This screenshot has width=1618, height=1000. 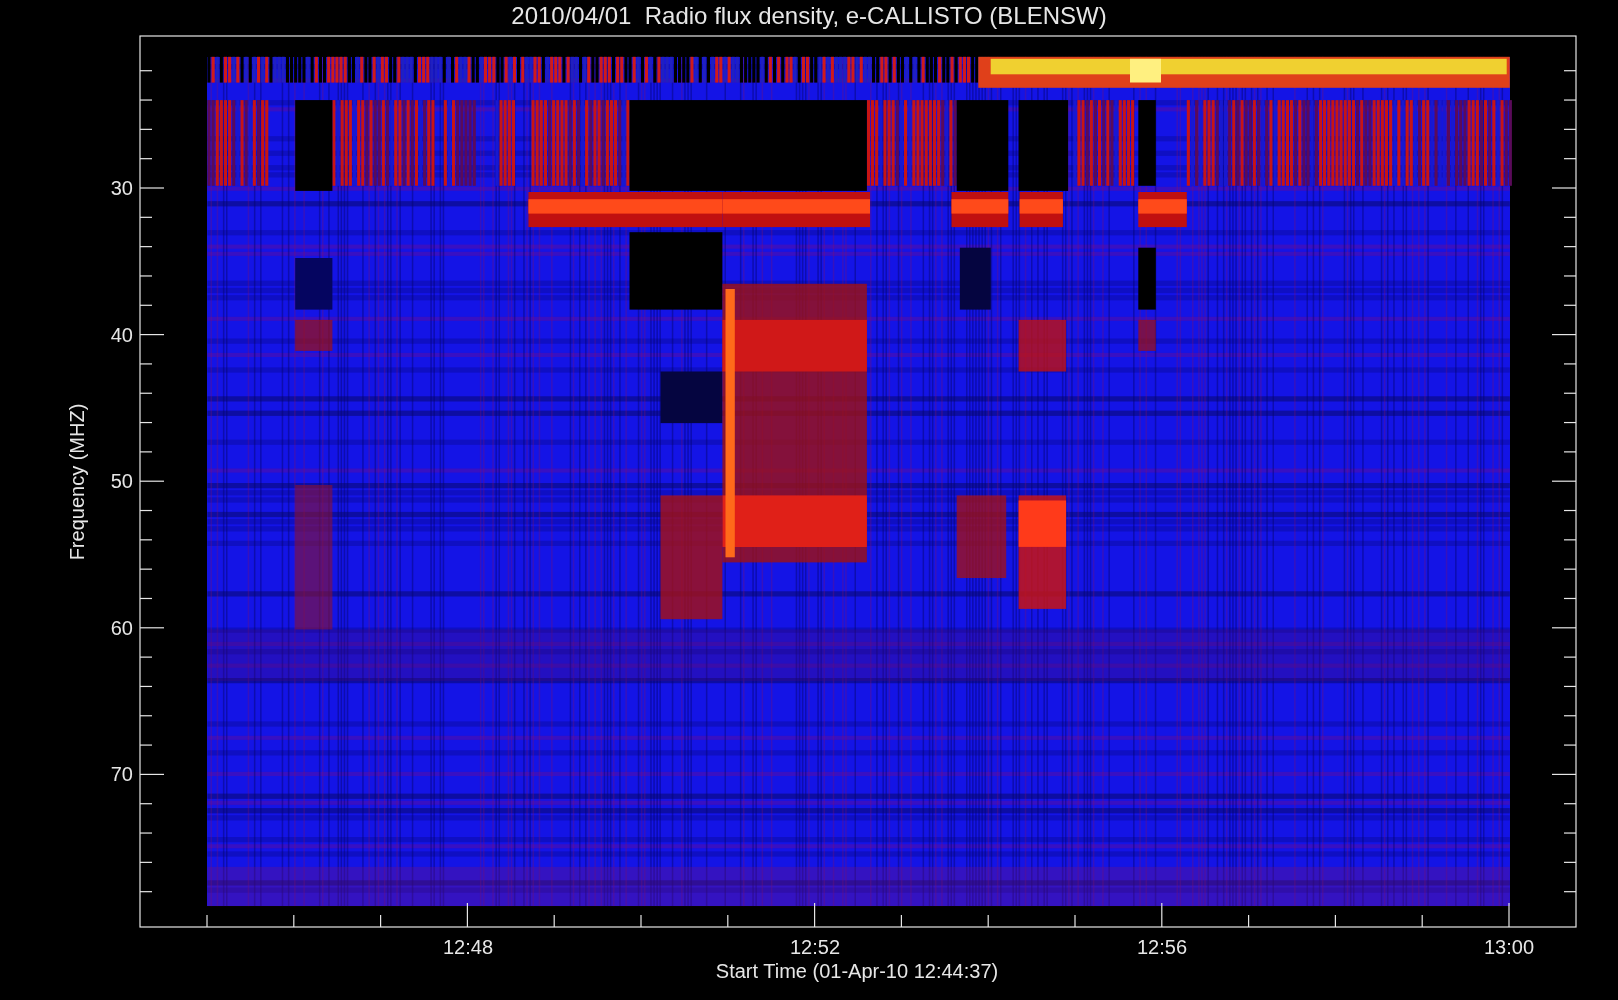 What do you see at coordinates (121, 774) in the screenshot?
I see `y-tick-label: 70` at bounding box center [121, 774].